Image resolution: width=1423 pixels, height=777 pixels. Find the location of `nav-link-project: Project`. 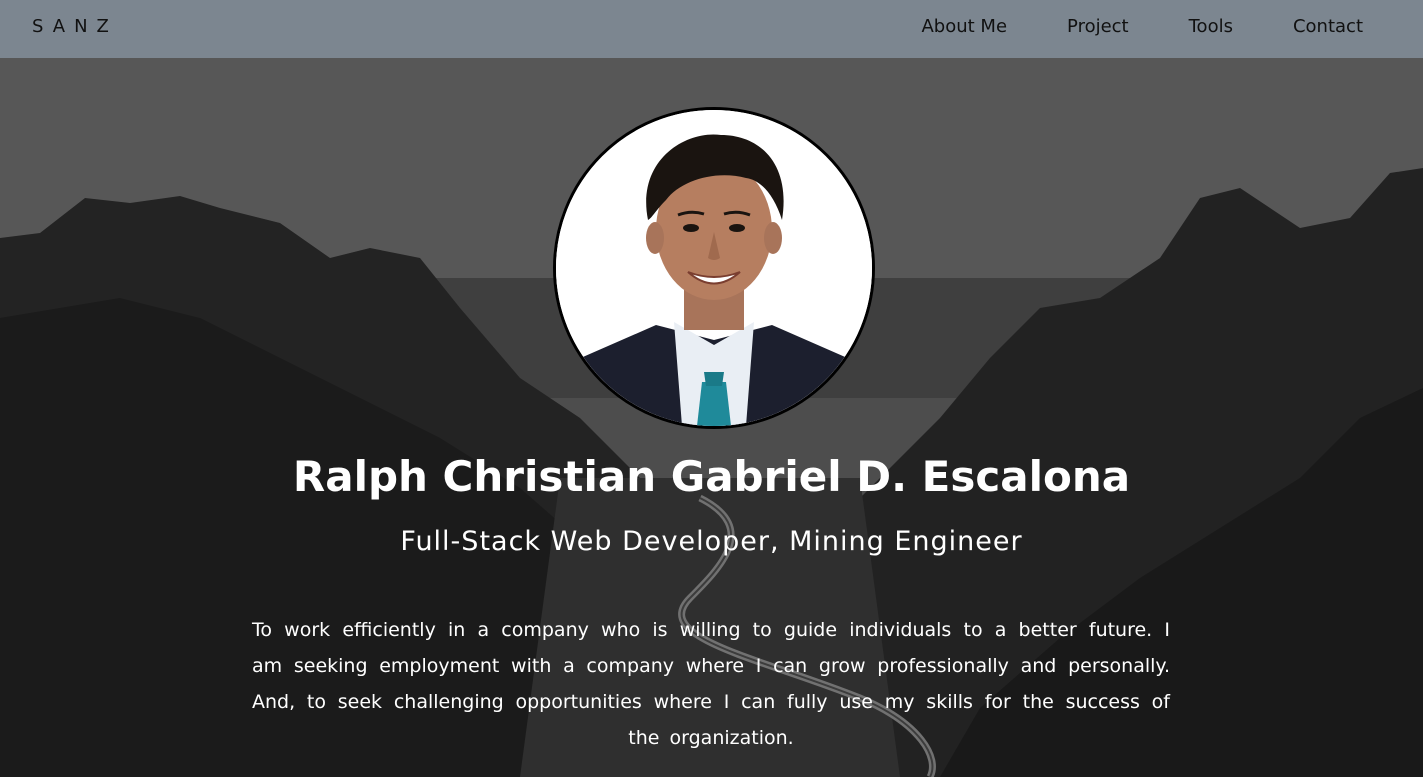

nav-link-project: Project is located at coordinates (1098, 26).